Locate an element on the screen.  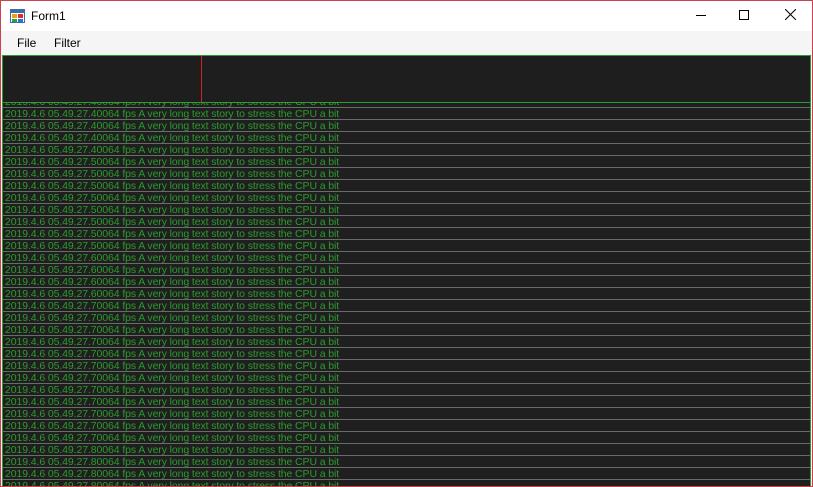
title-bar: Form1 is located at coordinates (406, 16).